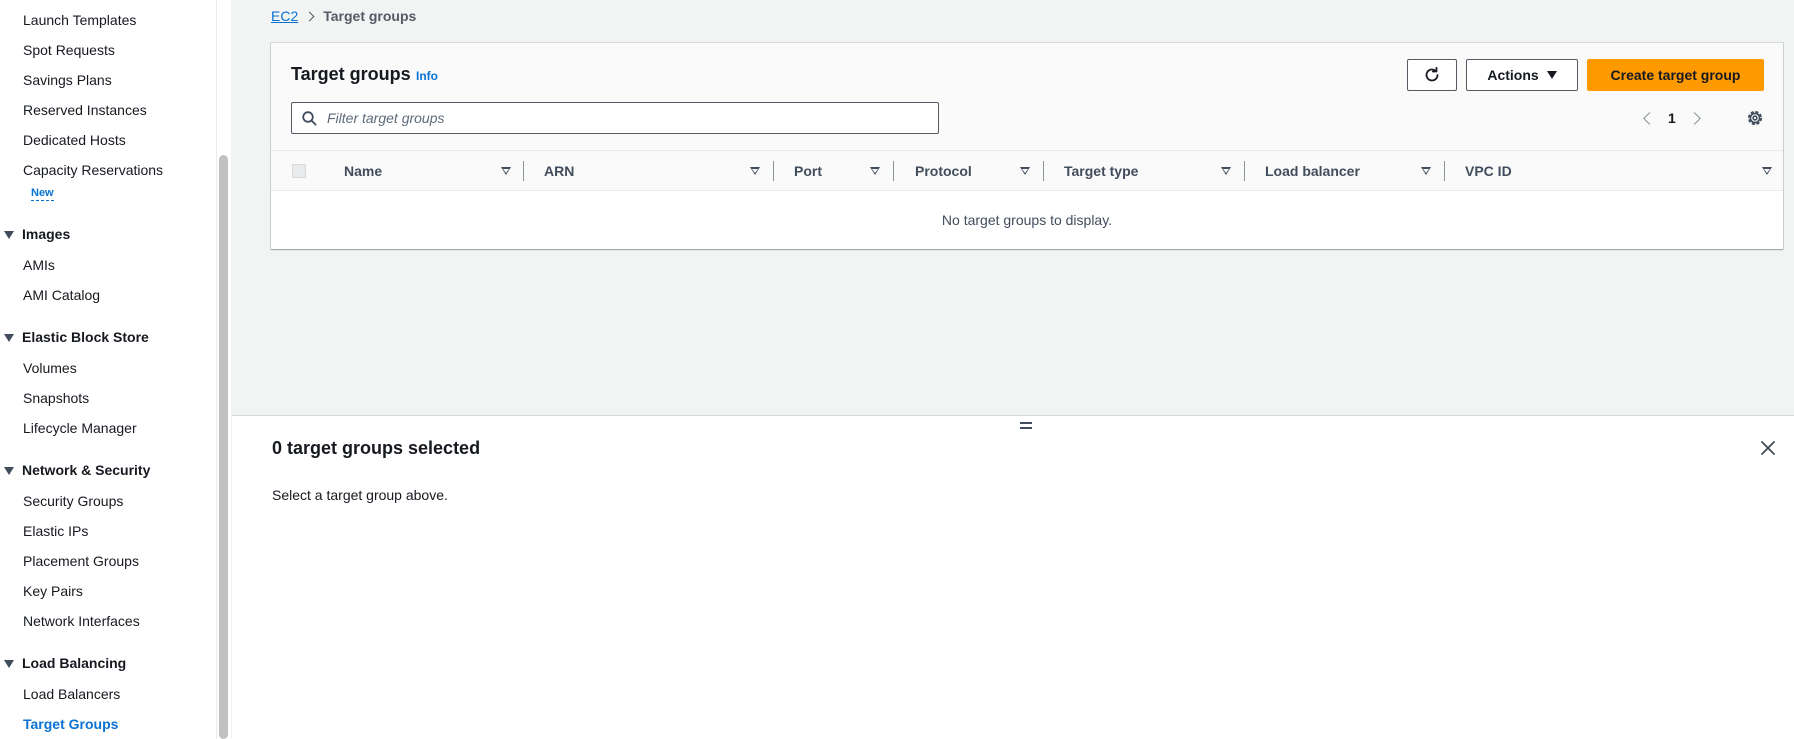 This screenshot has width=1794, height=739. Describe the element at coordinates (56, 398) in the screenshot. I see `sidebar-item-snapshots: Snapshots` at that location.